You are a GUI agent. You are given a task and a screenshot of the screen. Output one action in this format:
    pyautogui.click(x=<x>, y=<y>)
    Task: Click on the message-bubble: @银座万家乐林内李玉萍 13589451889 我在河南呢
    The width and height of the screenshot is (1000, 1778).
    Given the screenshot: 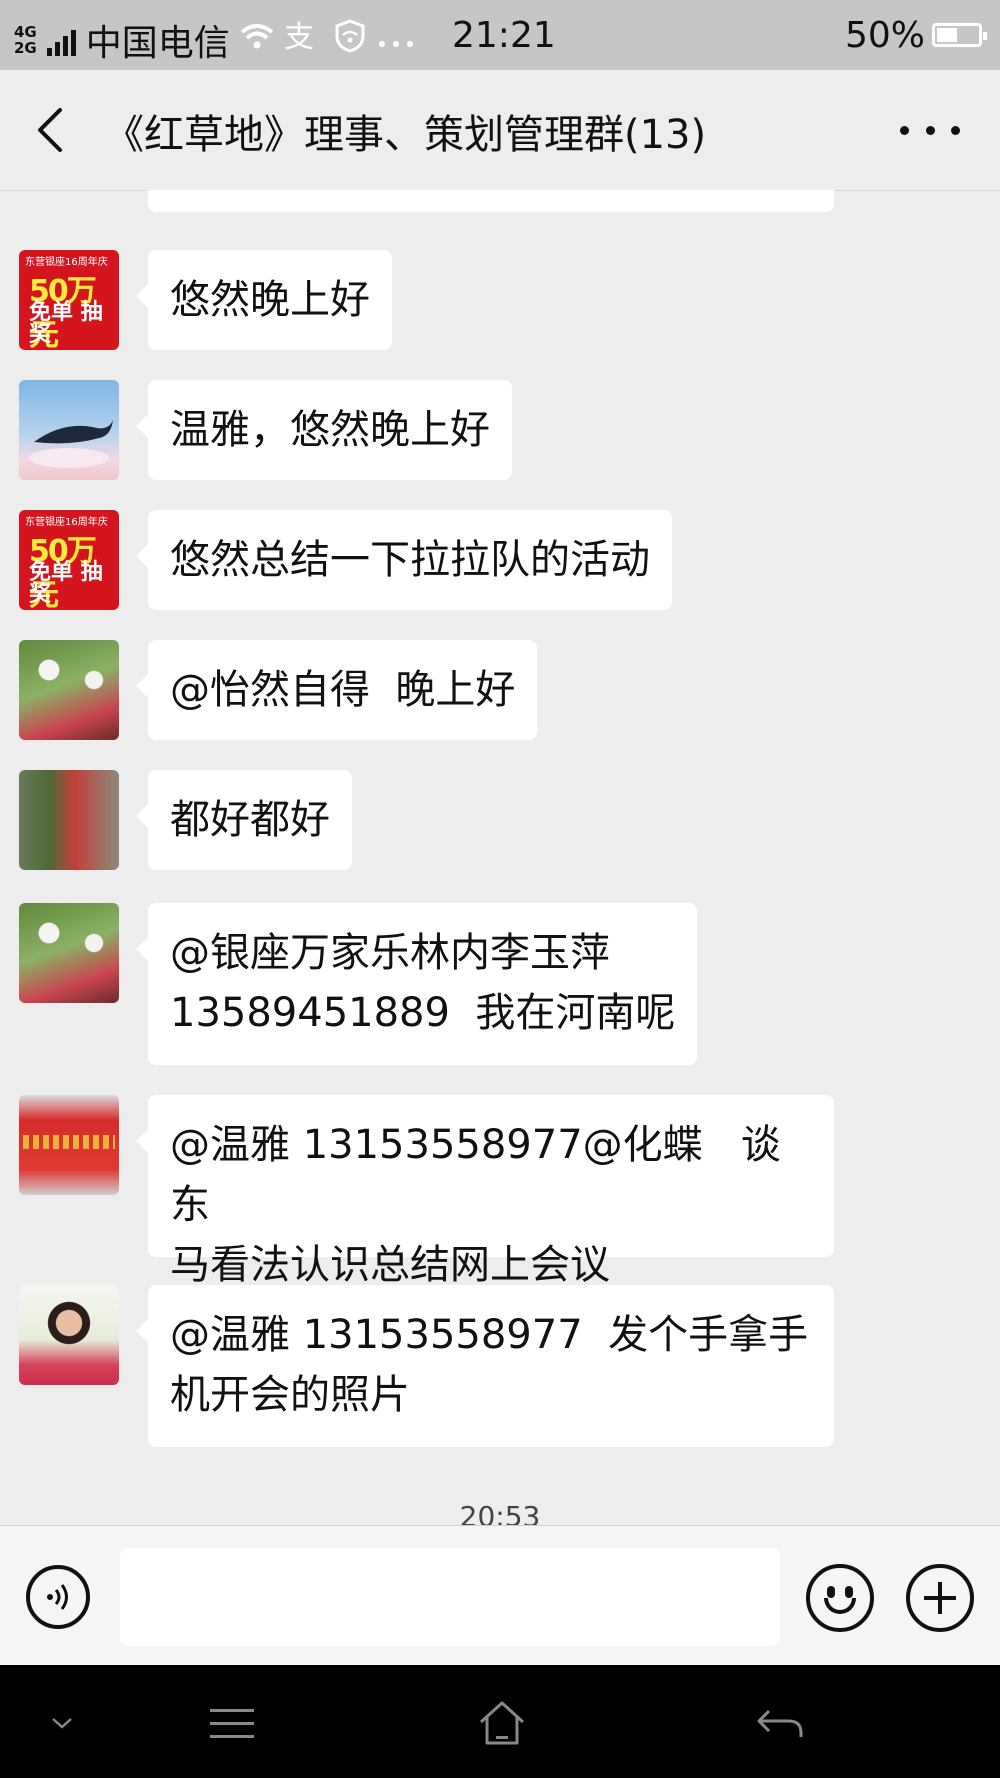 What is the action you would take?
    pyautogui.click(x=416, y=984)
    